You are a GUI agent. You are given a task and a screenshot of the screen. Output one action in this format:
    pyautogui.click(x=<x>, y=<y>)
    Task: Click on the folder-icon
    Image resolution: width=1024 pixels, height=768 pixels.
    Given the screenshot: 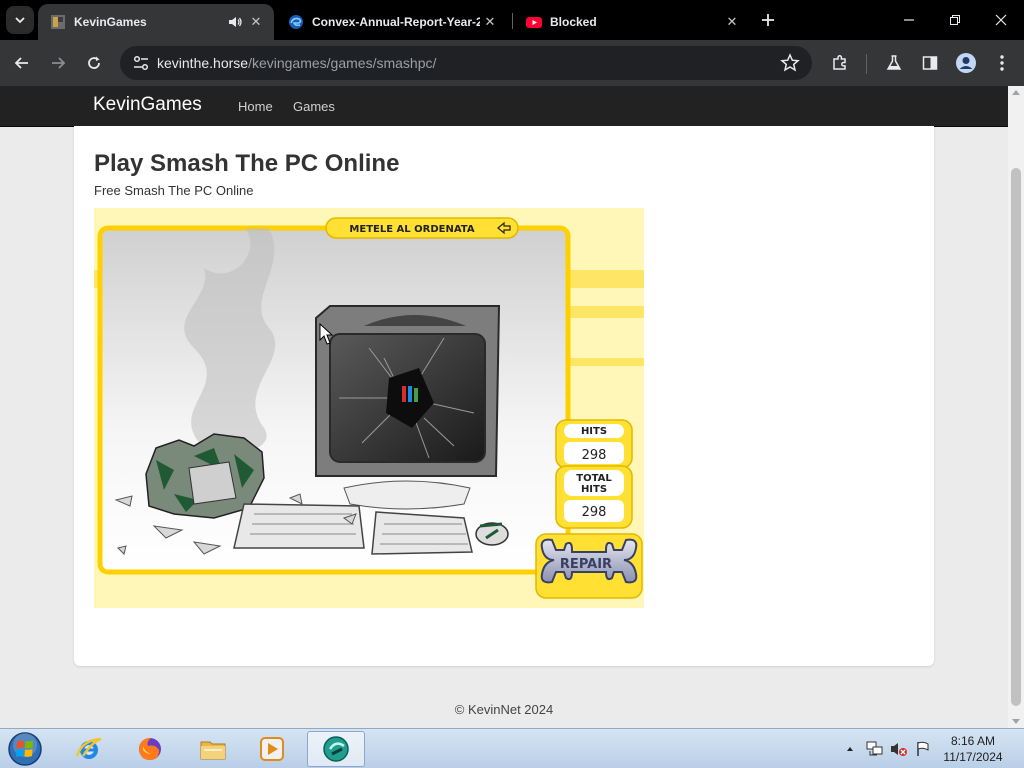 What is the action you would take?
    pyautogui.click(x=213, y=750)
    